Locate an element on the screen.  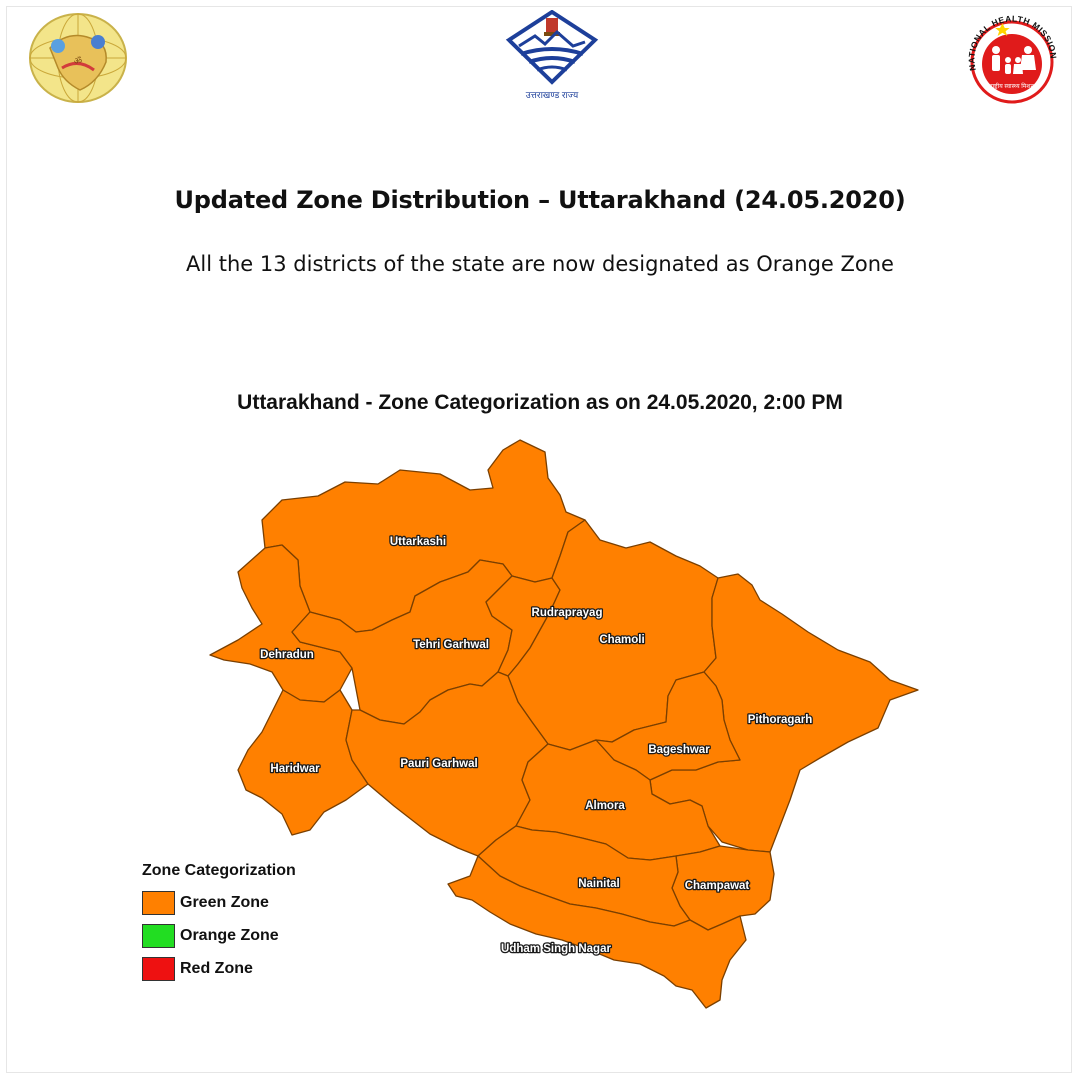
label-haridwar: Haridwar is located at coordinates (295, 769).